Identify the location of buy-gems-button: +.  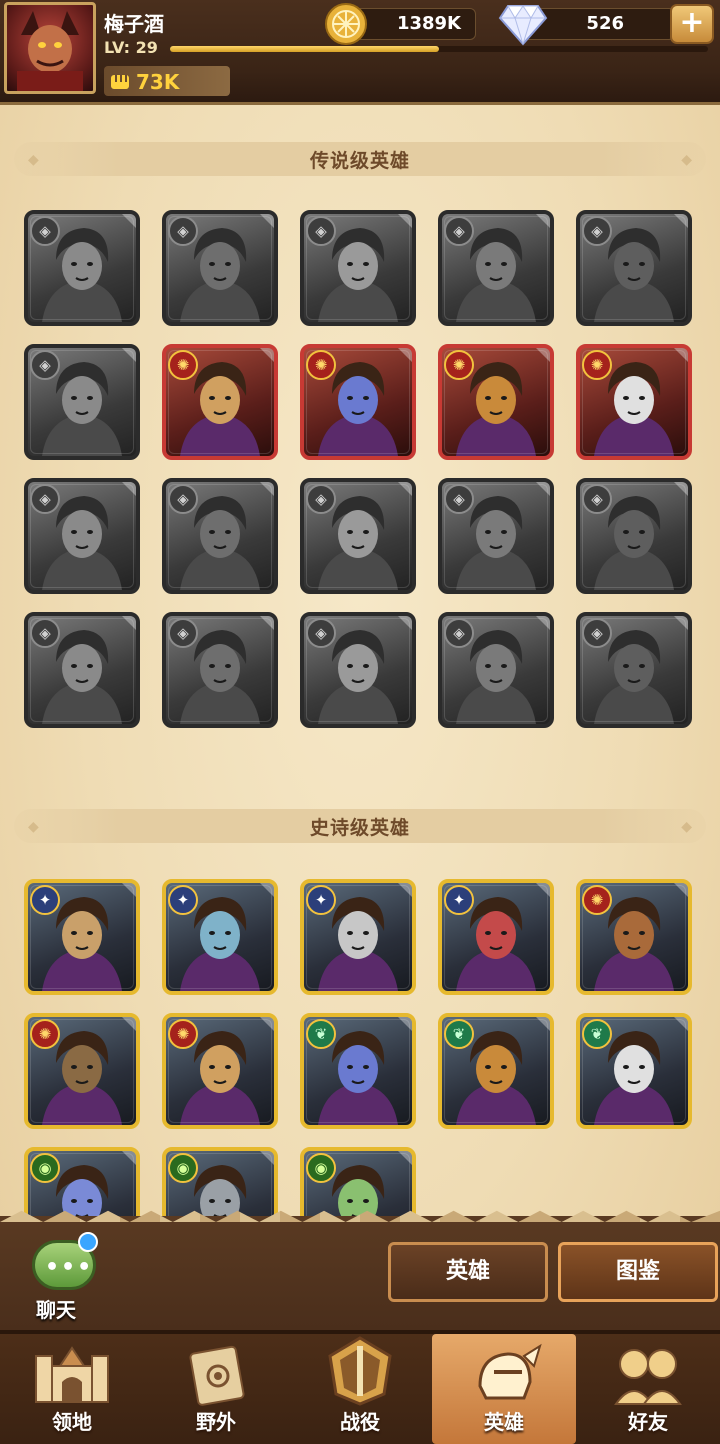
(692, 24).